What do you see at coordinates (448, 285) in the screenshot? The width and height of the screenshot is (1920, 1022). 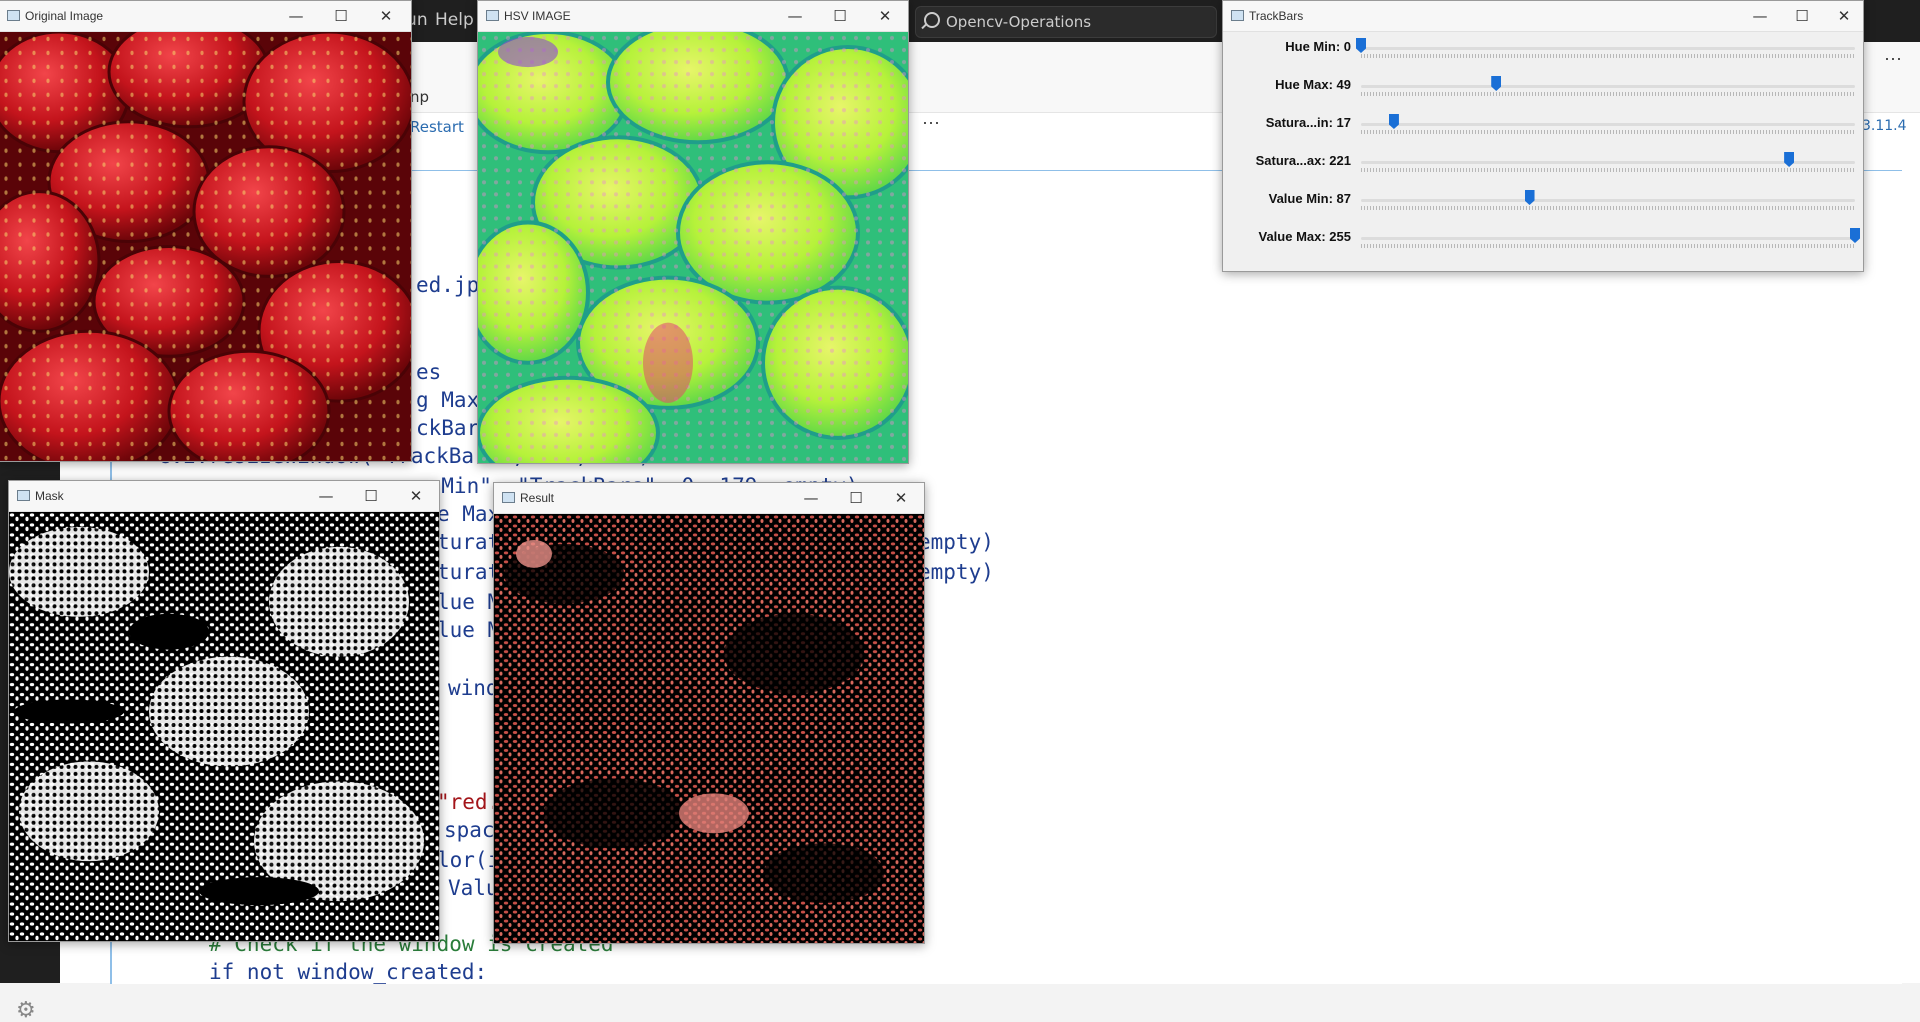 I see `code-line: ed.jp` at bounding box center [448, 285].